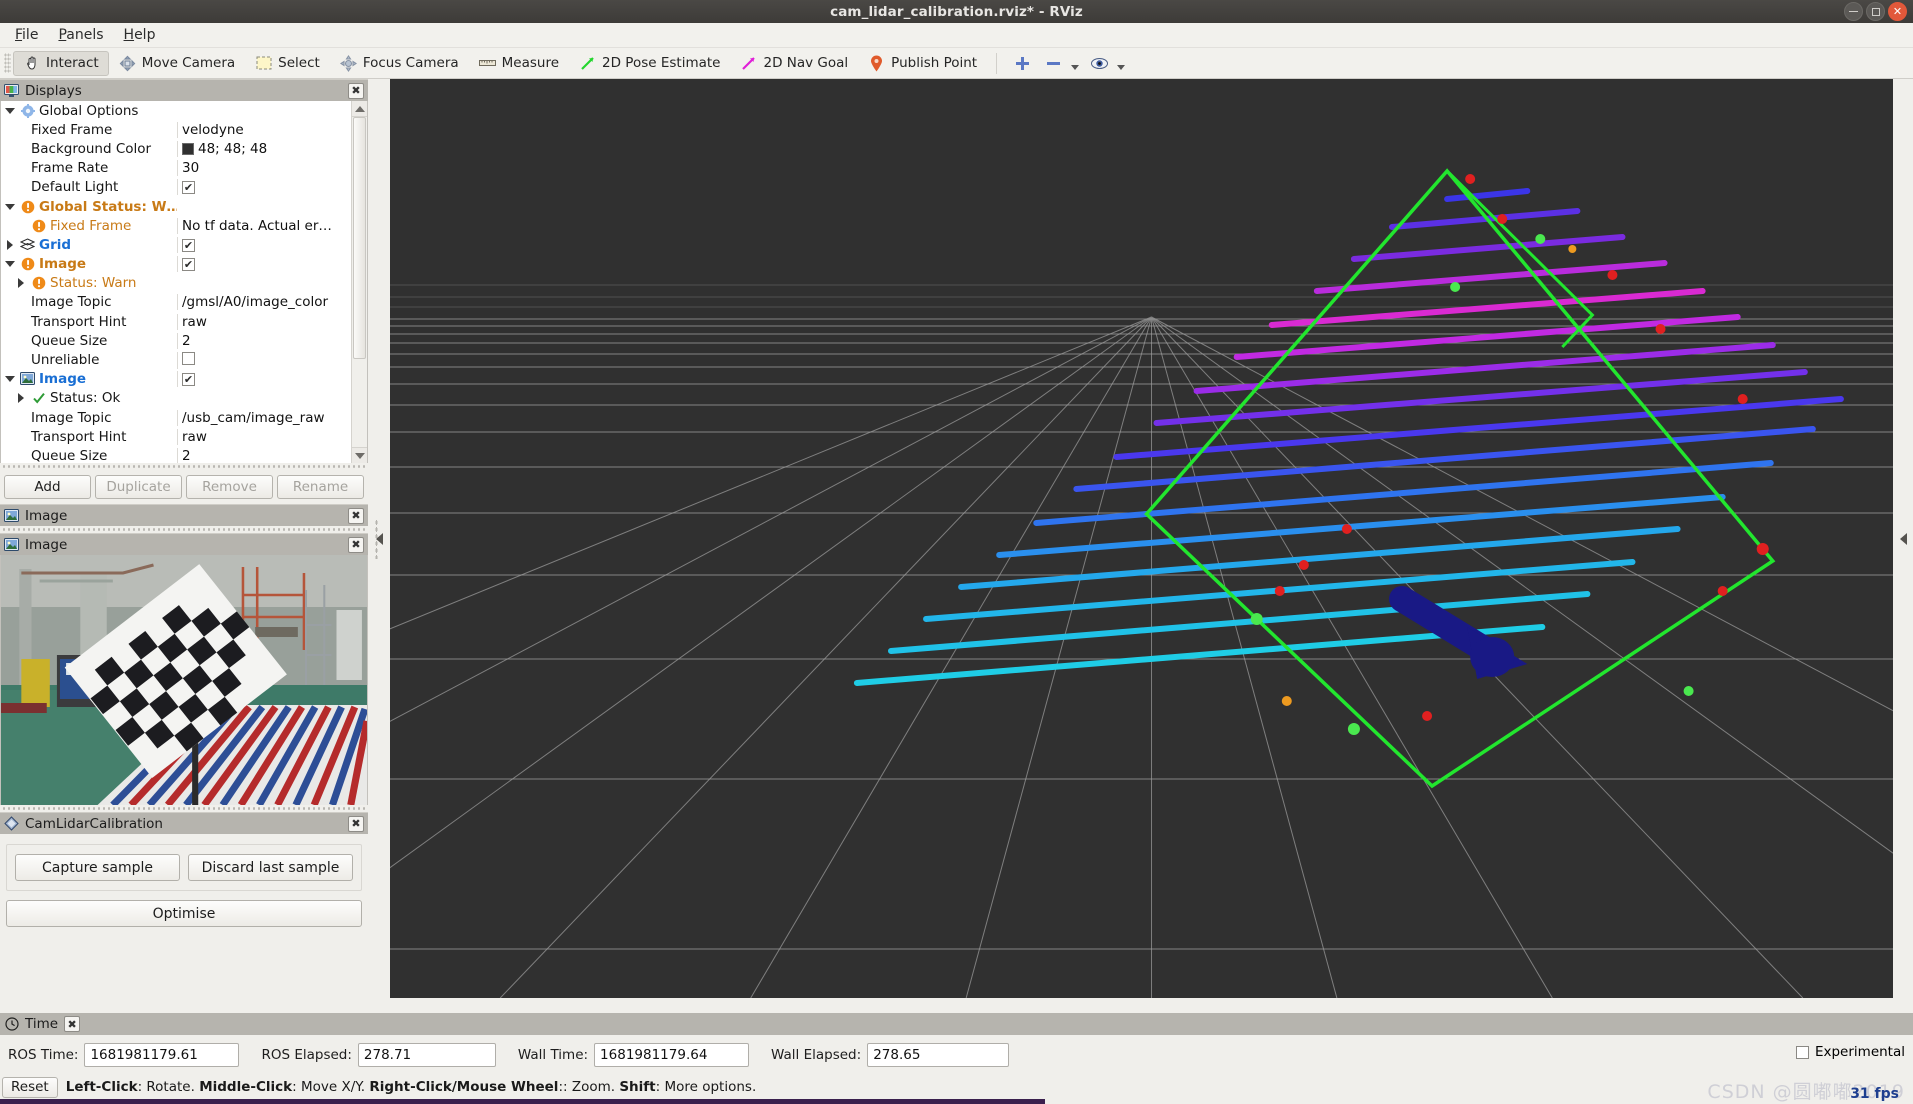  I want to click on collapse-right-arrow-icon, so click(1903, 538).